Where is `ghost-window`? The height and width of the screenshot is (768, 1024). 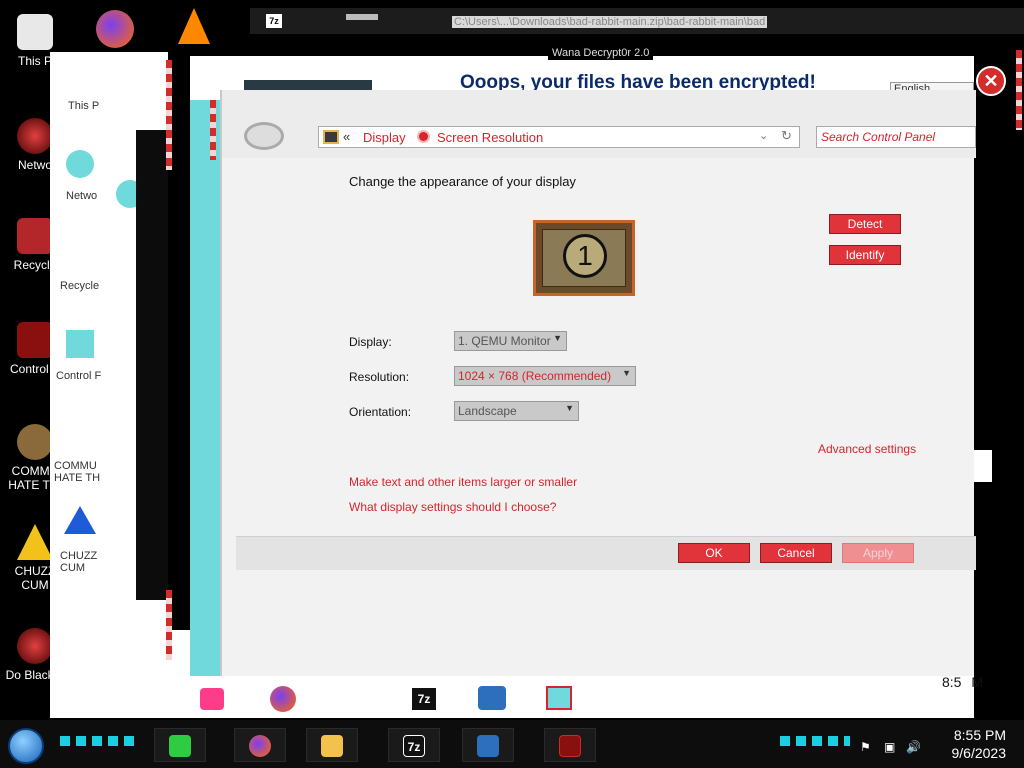
ghost-window is located at coordinates (983, 466).